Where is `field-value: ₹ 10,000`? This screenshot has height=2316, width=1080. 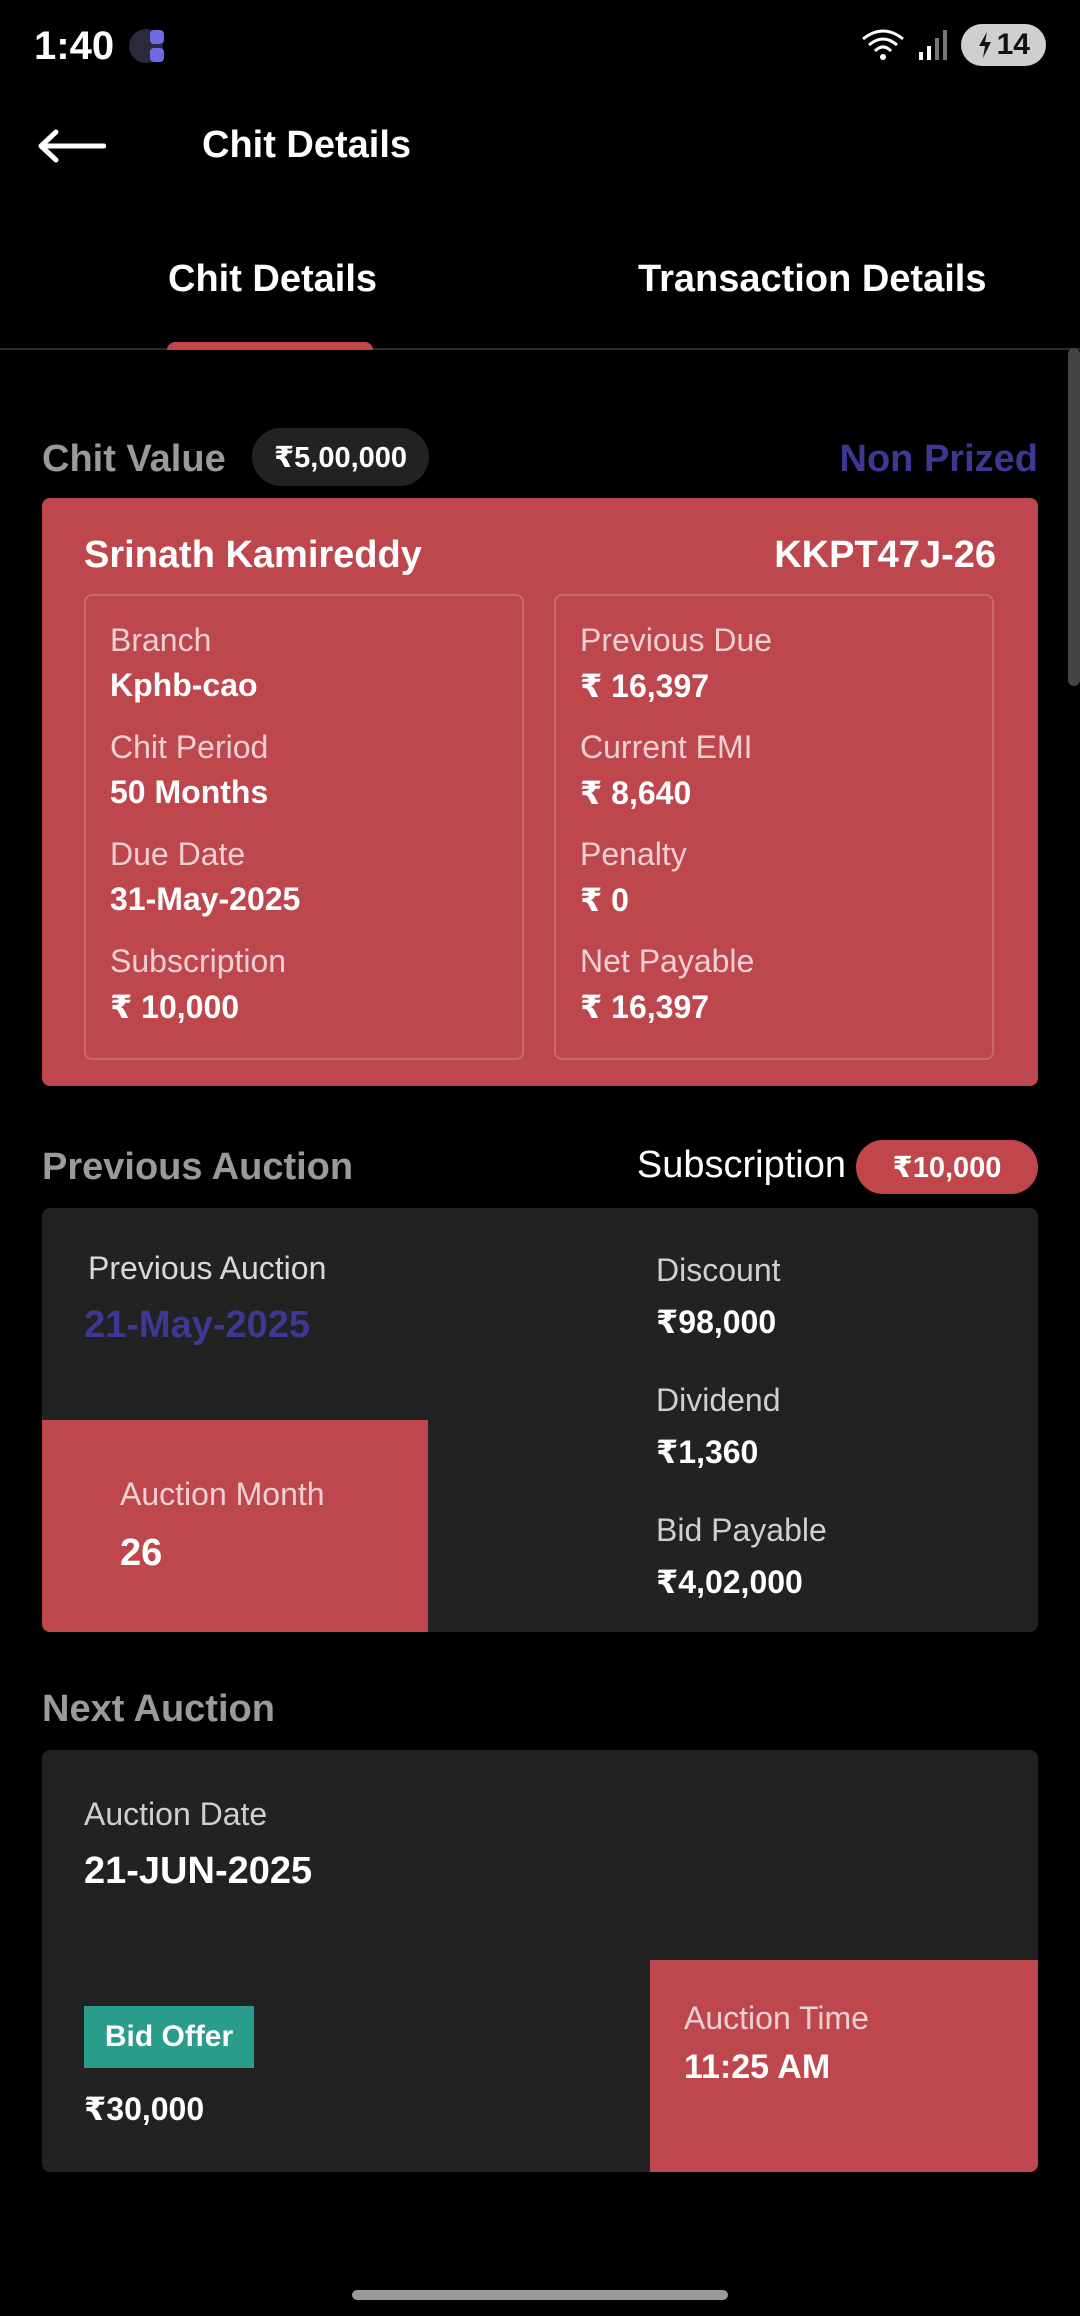
field-value: ₹ 10,000 is located at coordinates (175, 1007).